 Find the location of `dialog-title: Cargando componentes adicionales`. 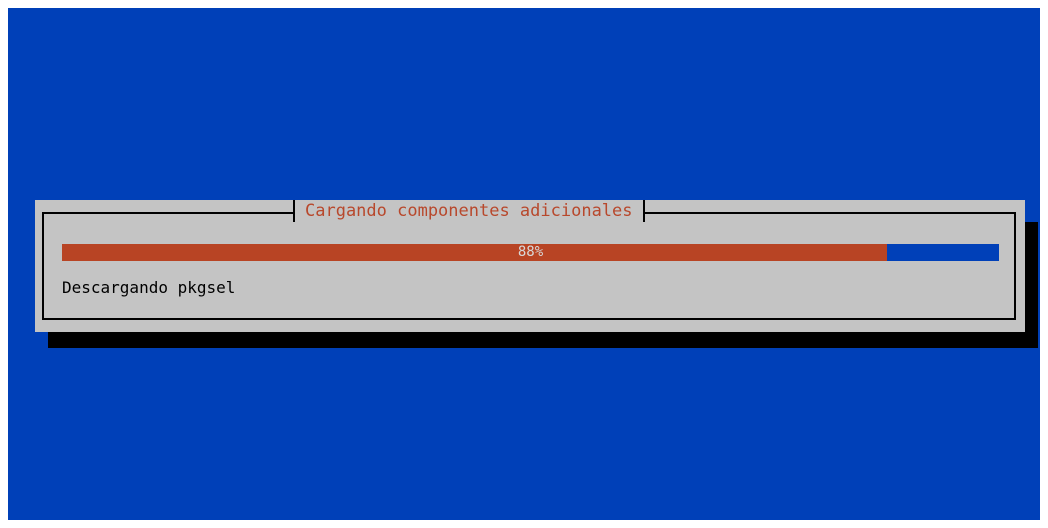

dialog-title: Cargando componentes adicionales is located at coordinates (469, 211).